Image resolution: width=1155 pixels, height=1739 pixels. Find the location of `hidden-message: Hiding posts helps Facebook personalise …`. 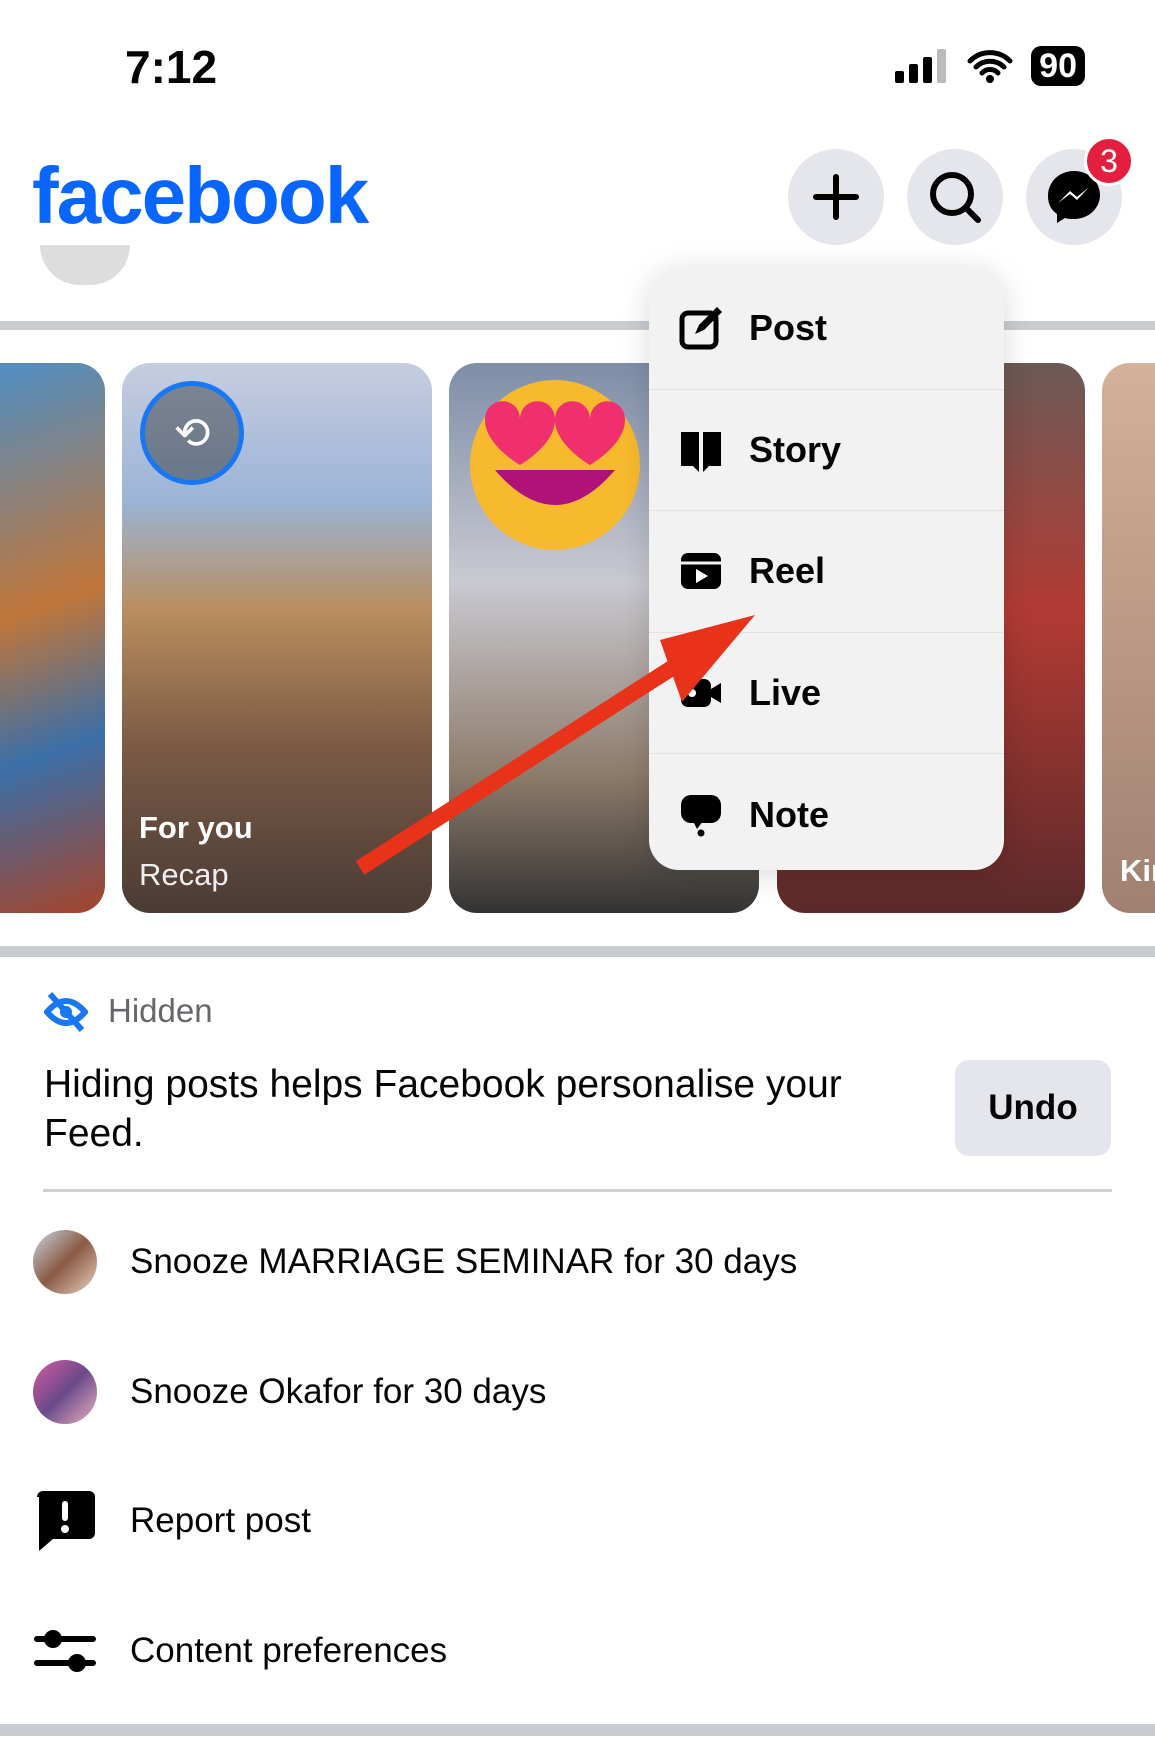

hidden-message: Hiding posts helps Facebook personalise … is located at coordinates (443, 1109).